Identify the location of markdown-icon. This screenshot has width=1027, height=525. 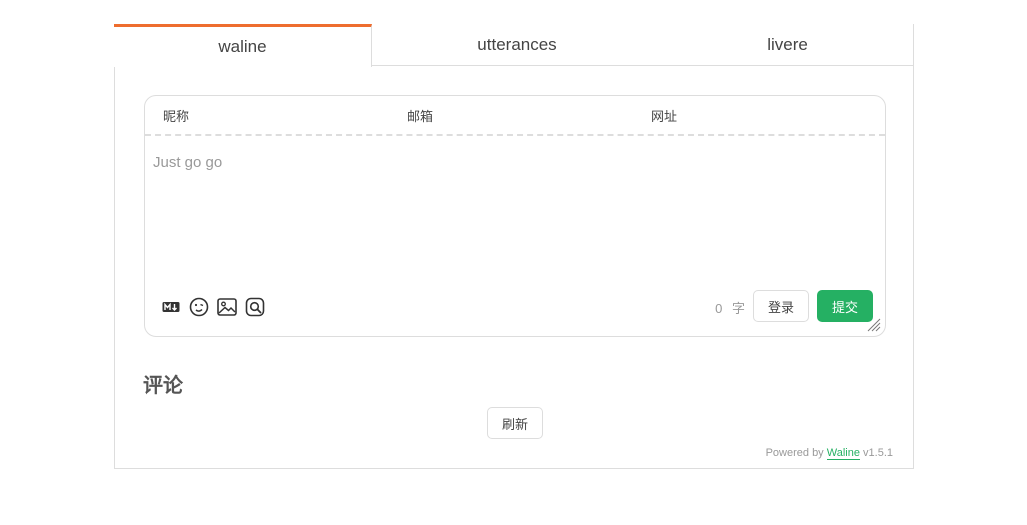
(171, 307).